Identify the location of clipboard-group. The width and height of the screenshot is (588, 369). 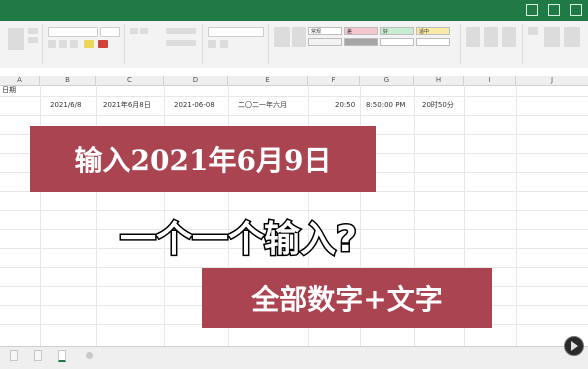
(22, 44).